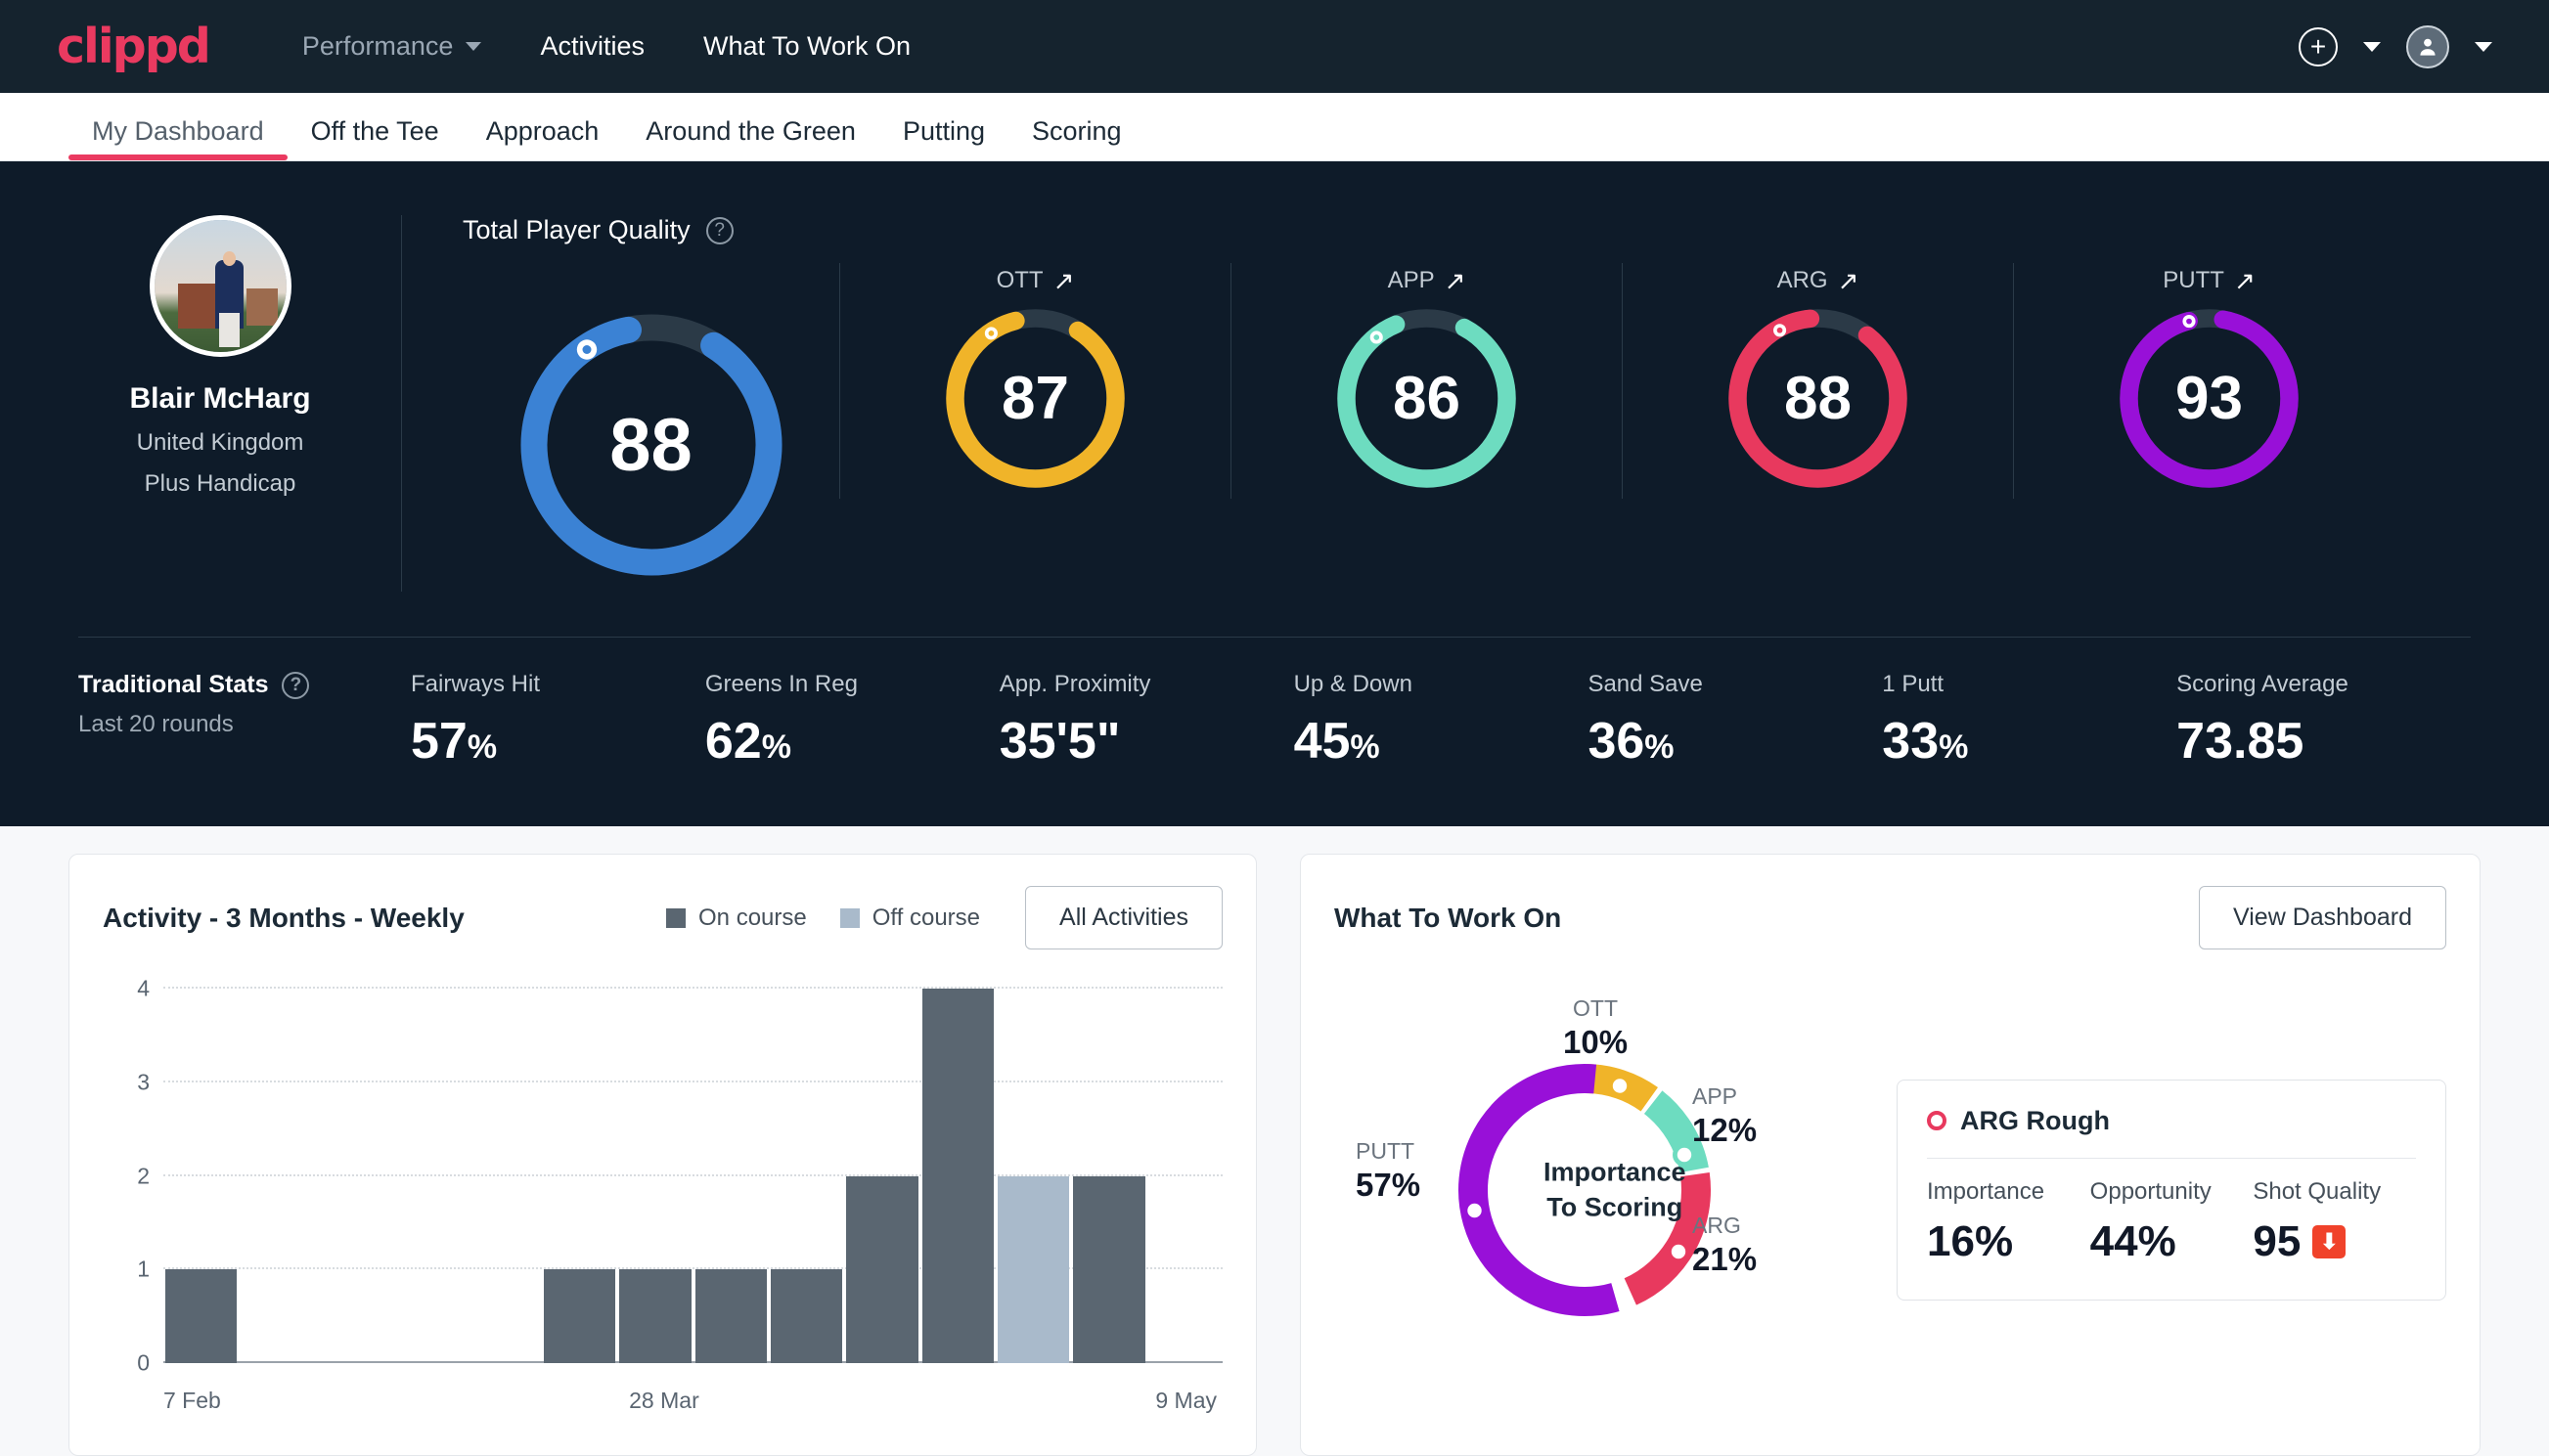  What do you see at coordinates (664, 1400) in the screenshot?
I see `x-tick-mid: 28 Mar` at bounding box center [664, 1400].